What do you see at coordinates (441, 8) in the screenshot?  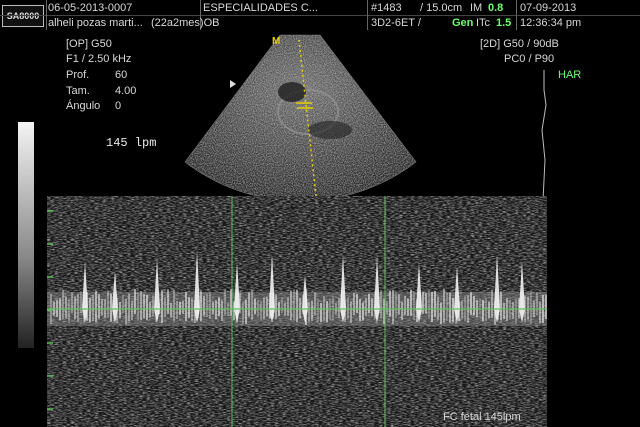 I see `depth-readout: / 15.0cm` at bounding box center [441, 8].